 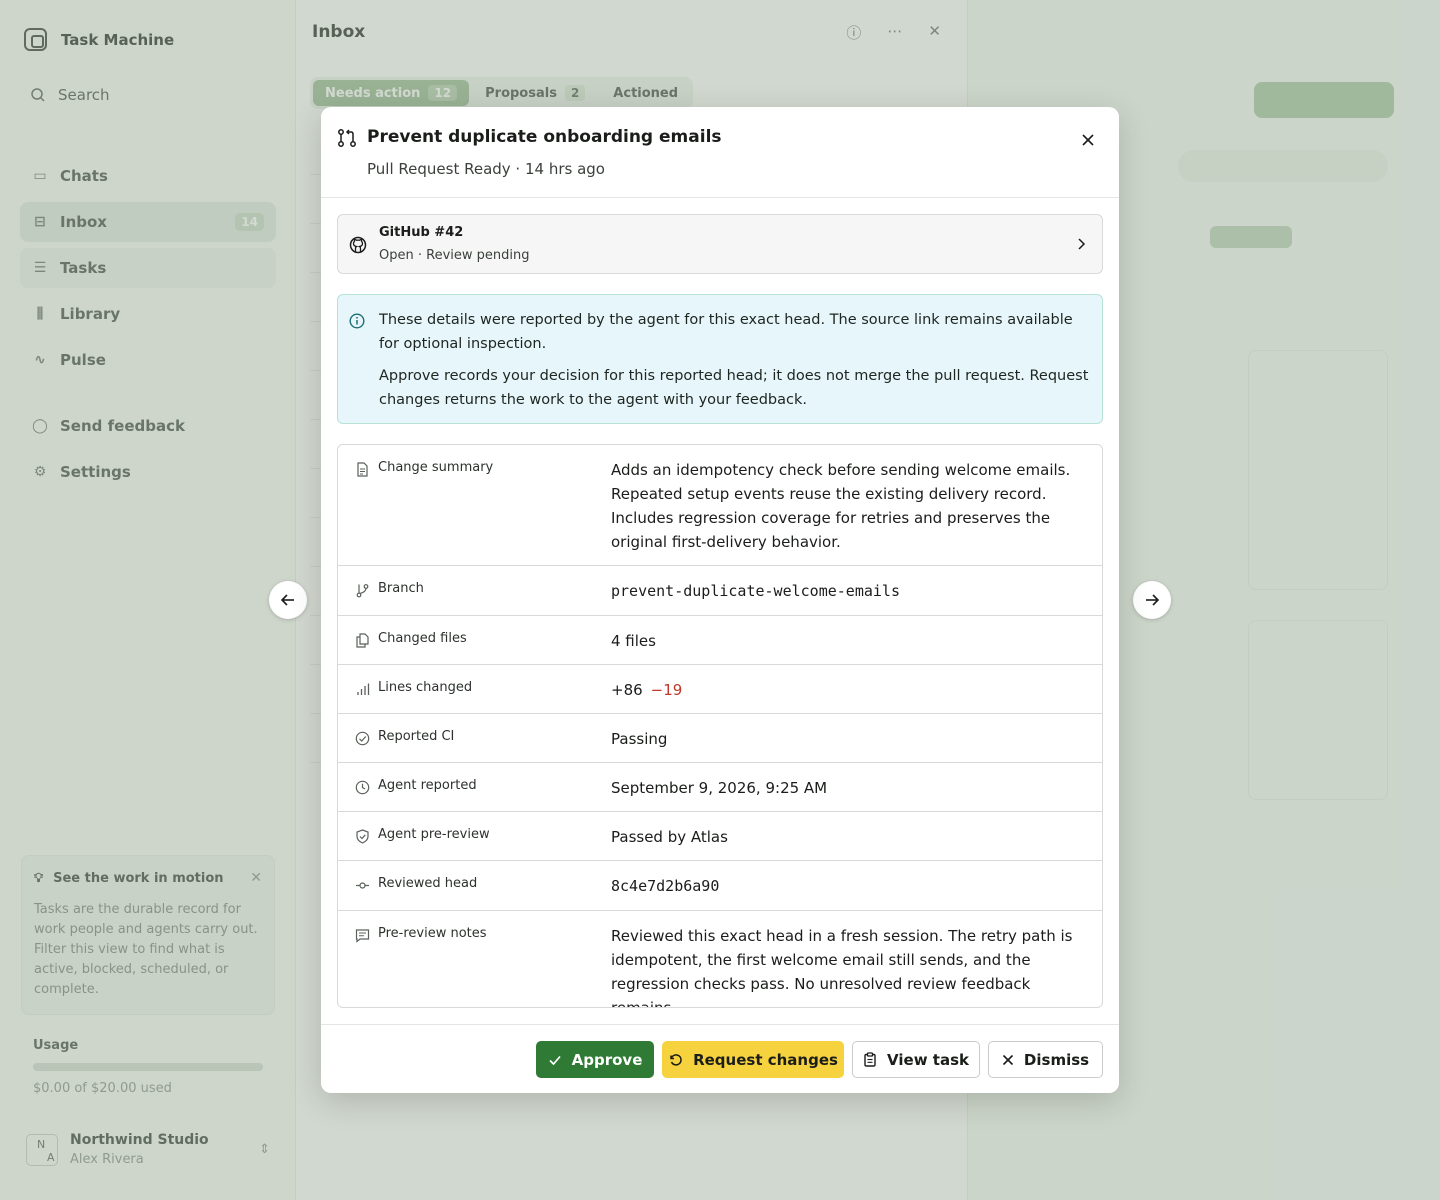 I want to click on approve-button: Approve, so click(x=595, y=1059).